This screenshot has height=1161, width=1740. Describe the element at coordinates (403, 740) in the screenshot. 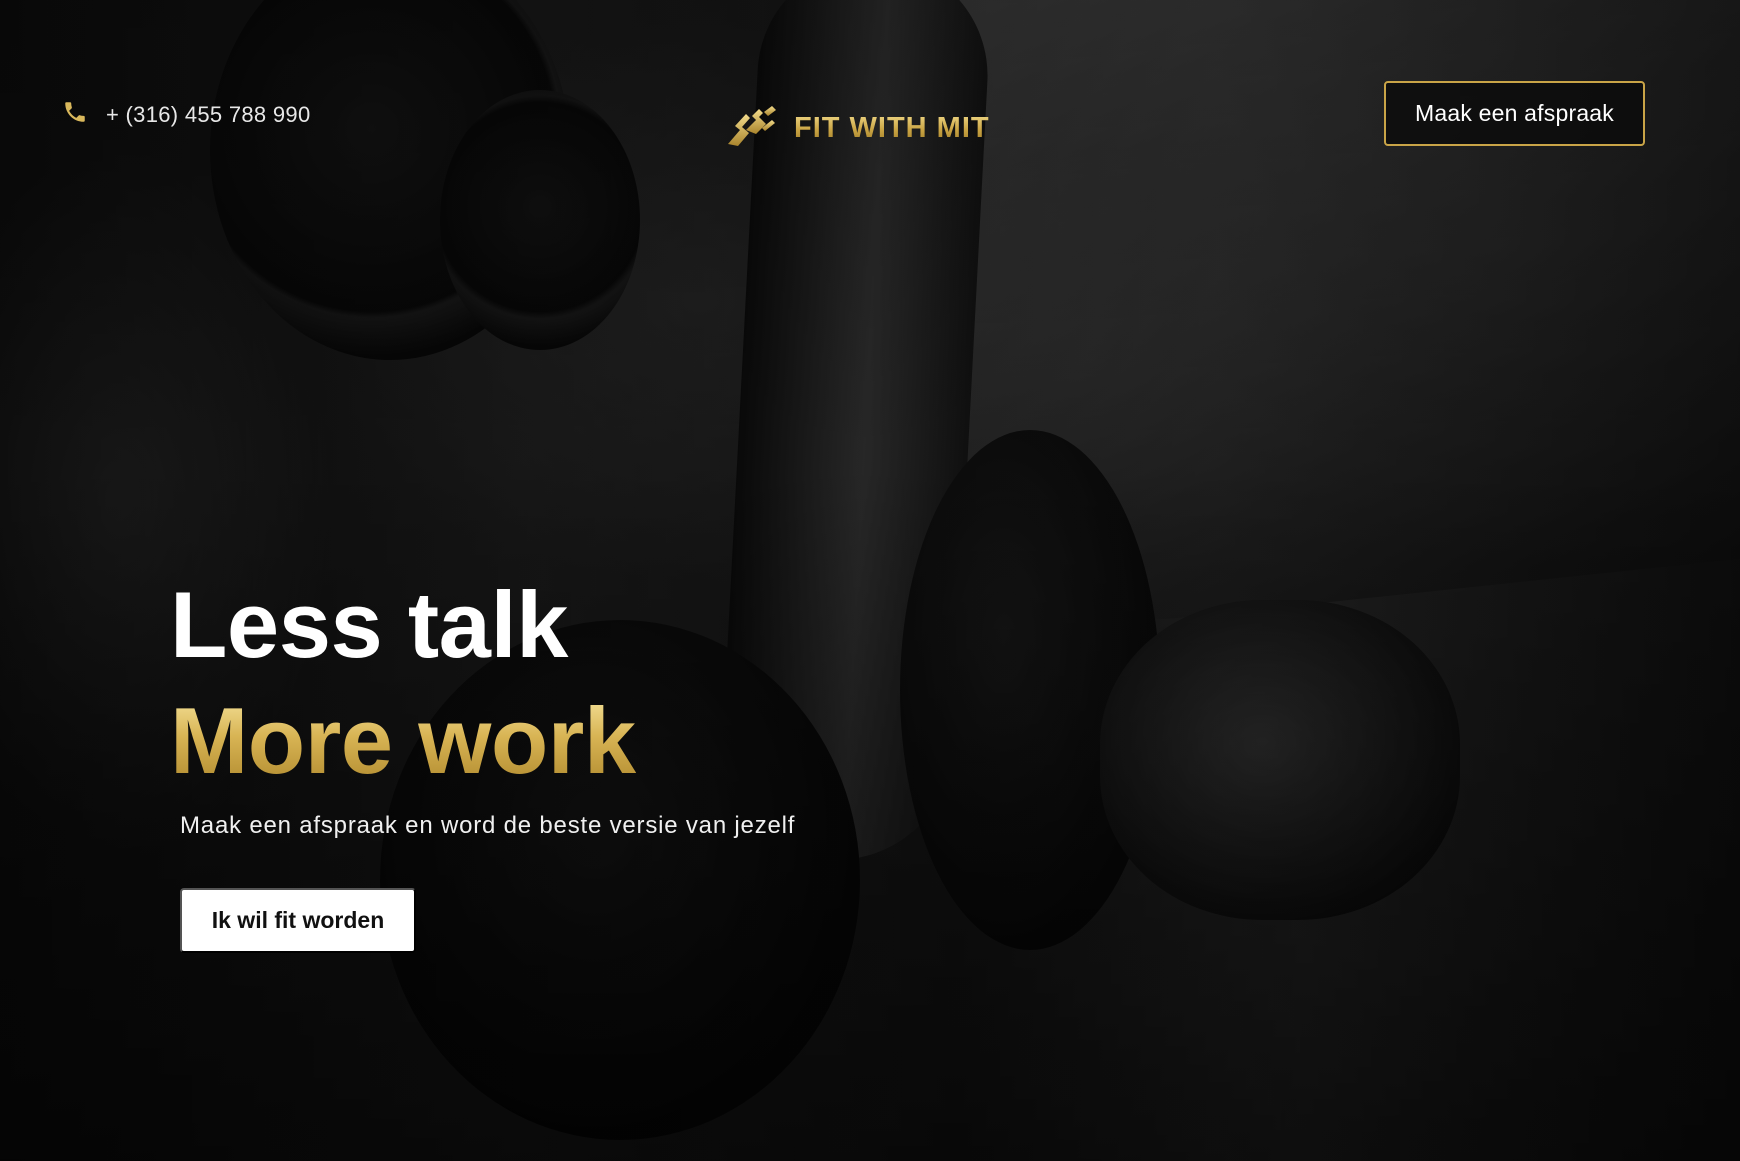

I see `hero-headline-line2: More work` at that location.